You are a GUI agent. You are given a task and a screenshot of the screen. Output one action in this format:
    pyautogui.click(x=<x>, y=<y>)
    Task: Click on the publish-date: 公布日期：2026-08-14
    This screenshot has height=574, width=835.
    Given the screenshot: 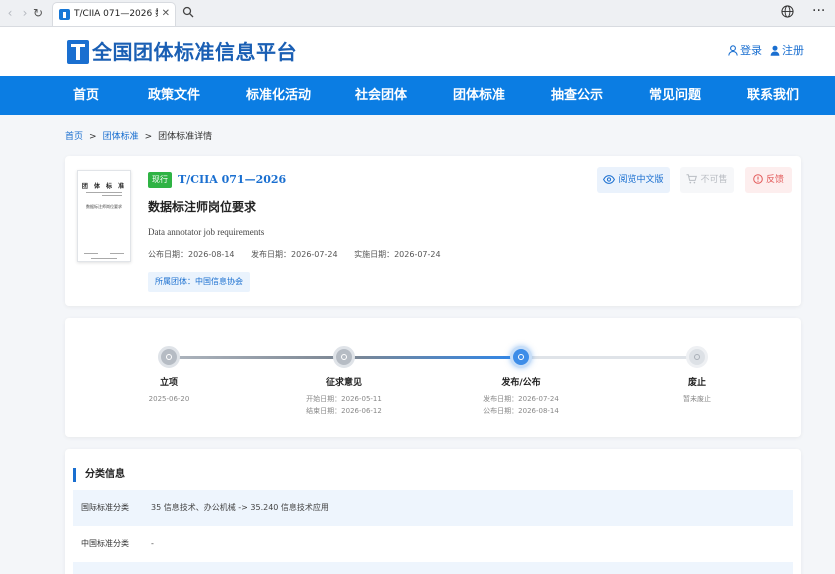 What is the action you would take?
    pyautogui.click(x=191, y=254)
    